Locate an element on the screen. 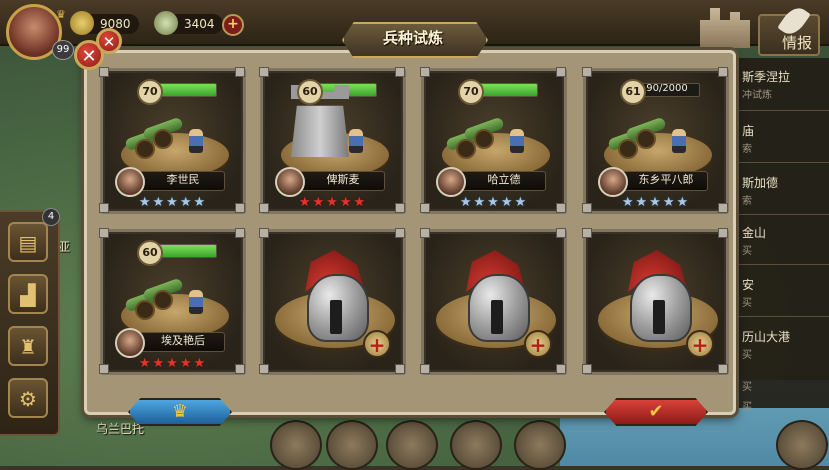 This screenshot has width=829, height=470. check-icon: ✔ is located at coordinates (656, 411).